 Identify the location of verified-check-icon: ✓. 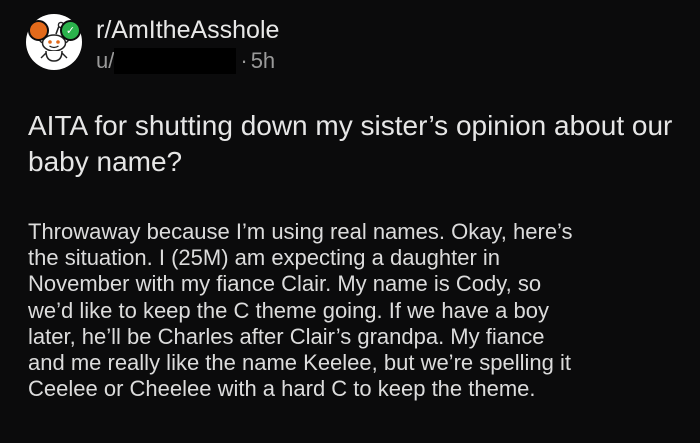
(70, 30).